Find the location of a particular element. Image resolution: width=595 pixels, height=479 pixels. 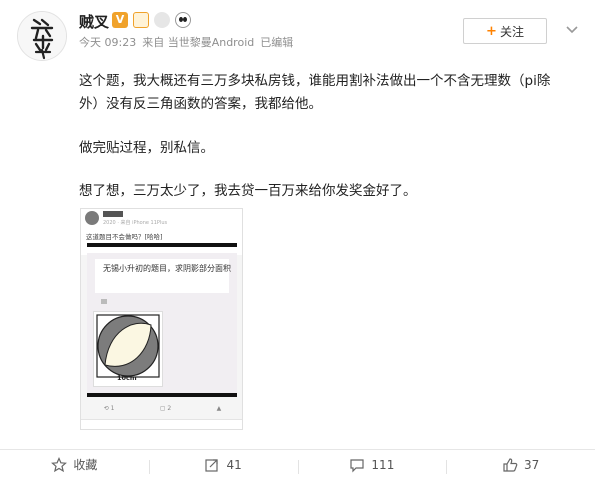

user-badges: V is located at coordinates (151, 20).